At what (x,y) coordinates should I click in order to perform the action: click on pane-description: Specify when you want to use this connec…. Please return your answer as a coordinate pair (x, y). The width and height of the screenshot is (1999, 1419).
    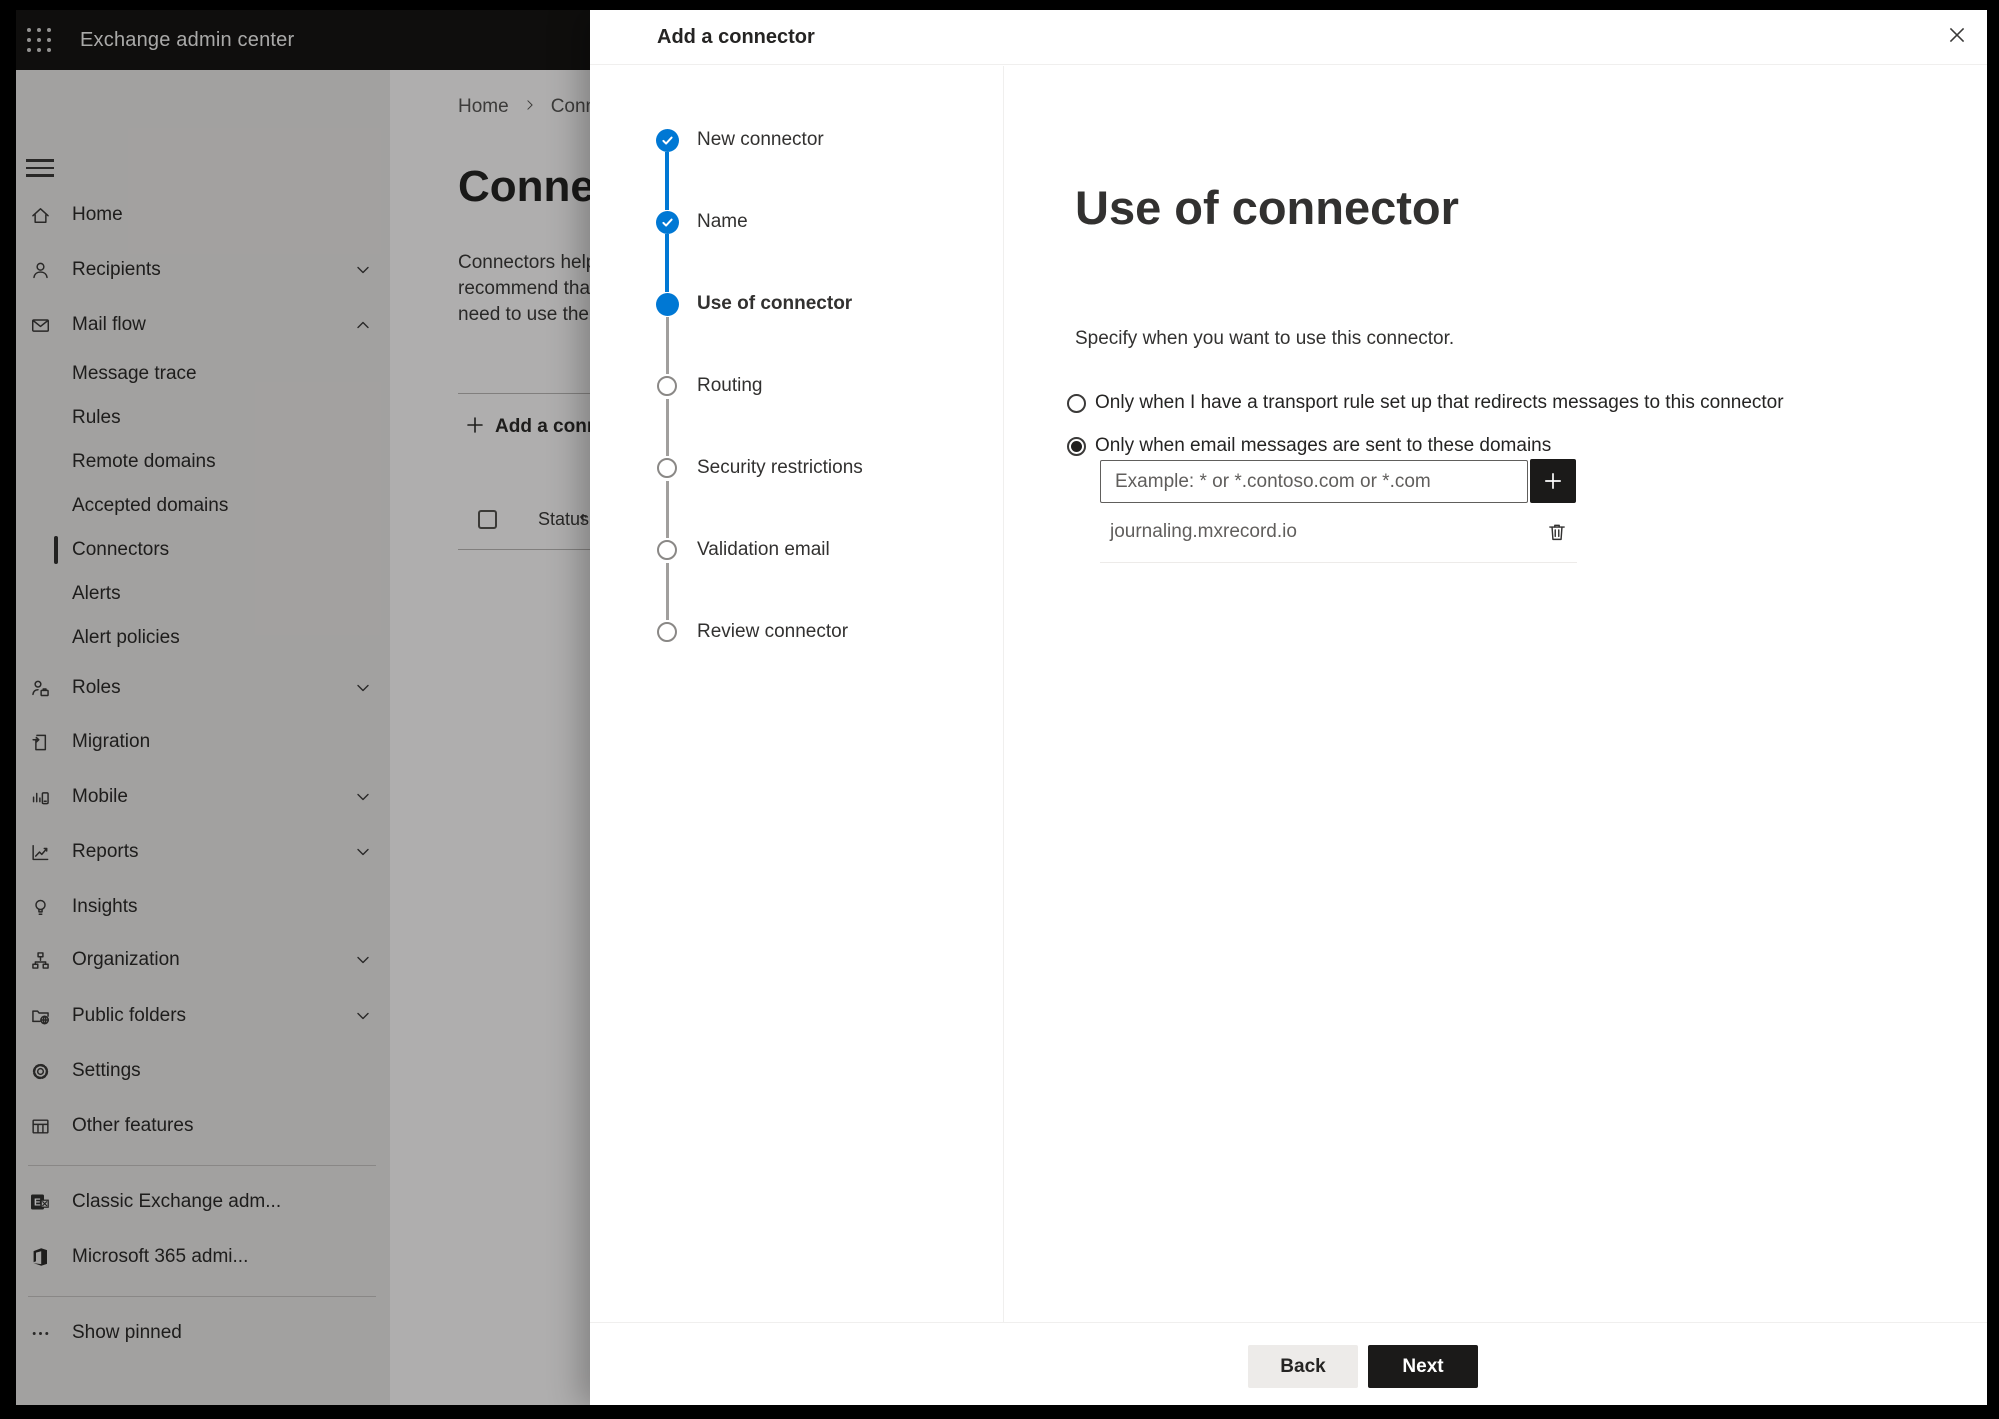
    Looking at the image, I should click on (1265, 338).